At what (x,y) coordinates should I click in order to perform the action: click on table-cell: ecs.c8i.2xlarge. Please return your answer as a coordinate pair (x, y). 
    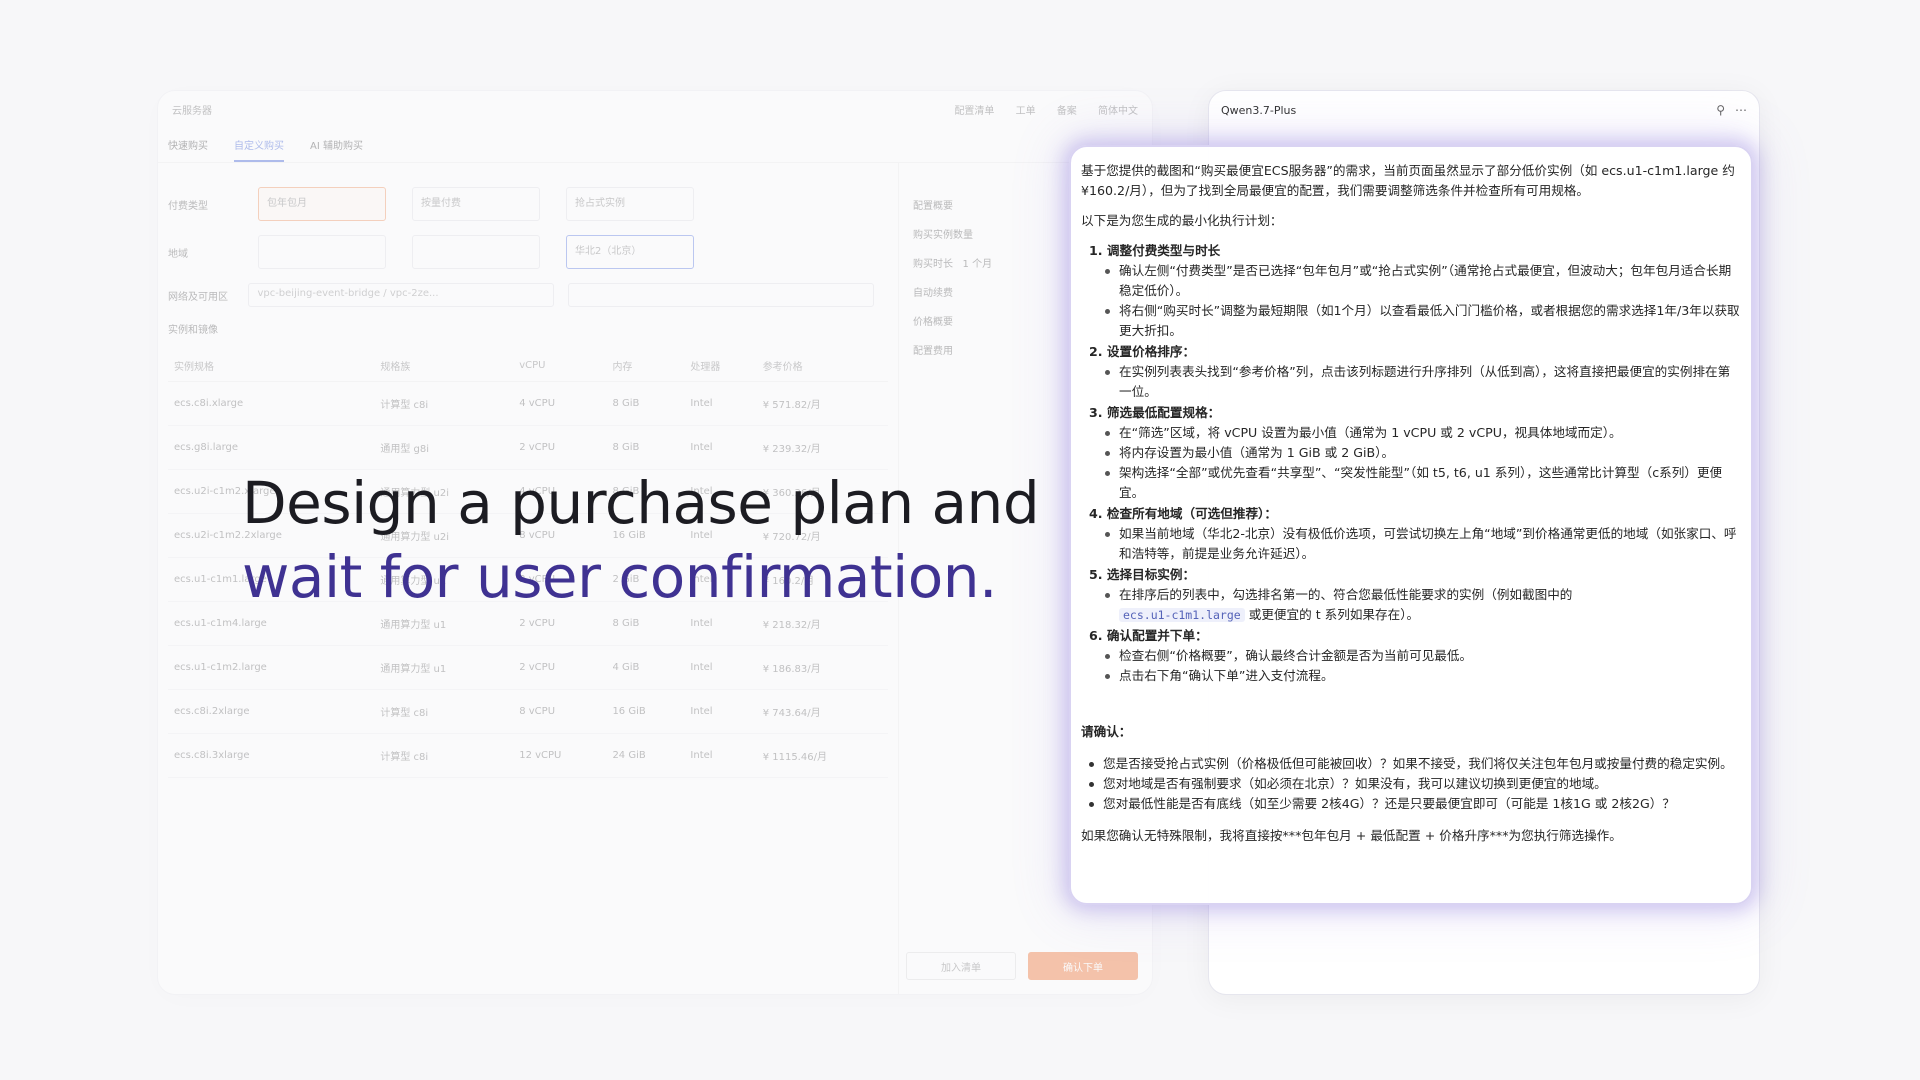
    Looking at the image, I should click on (271, 711).